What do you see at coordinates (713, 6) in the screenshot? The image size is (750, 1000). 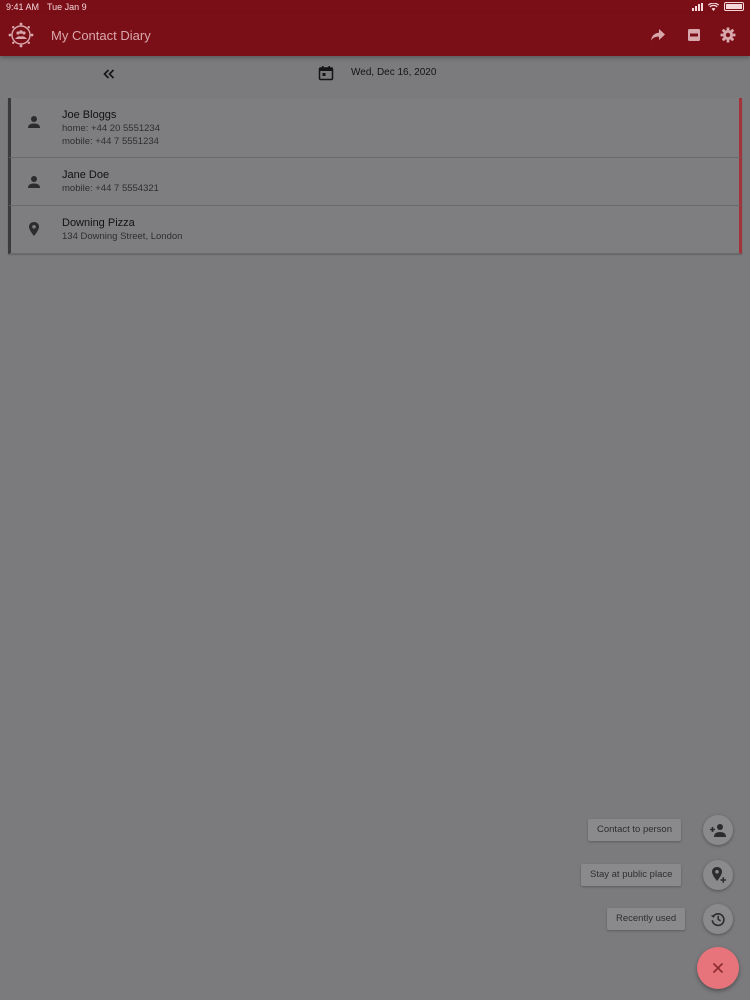 I see `wifi-icon` at bounding box center [713, 6].